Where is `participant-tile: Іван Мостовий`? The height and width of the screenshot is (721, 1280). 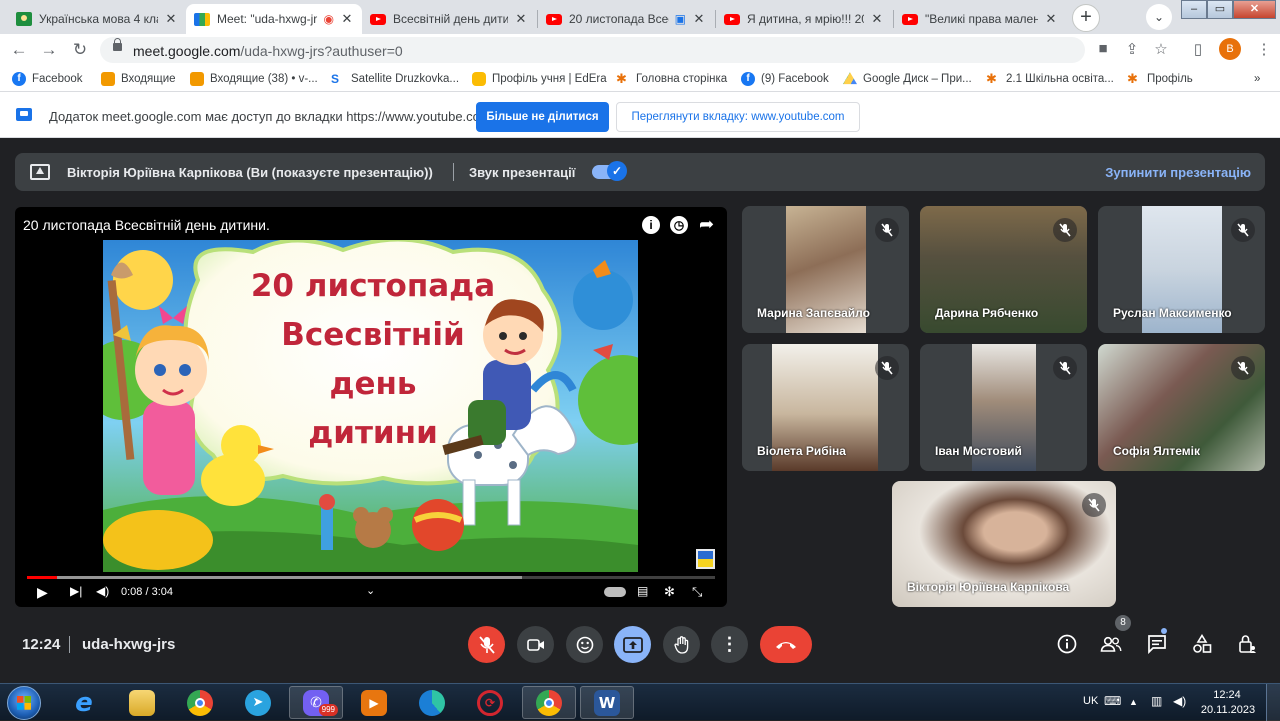 participant-tile: Іван Мостовий is located at coordinates (1003, 407).